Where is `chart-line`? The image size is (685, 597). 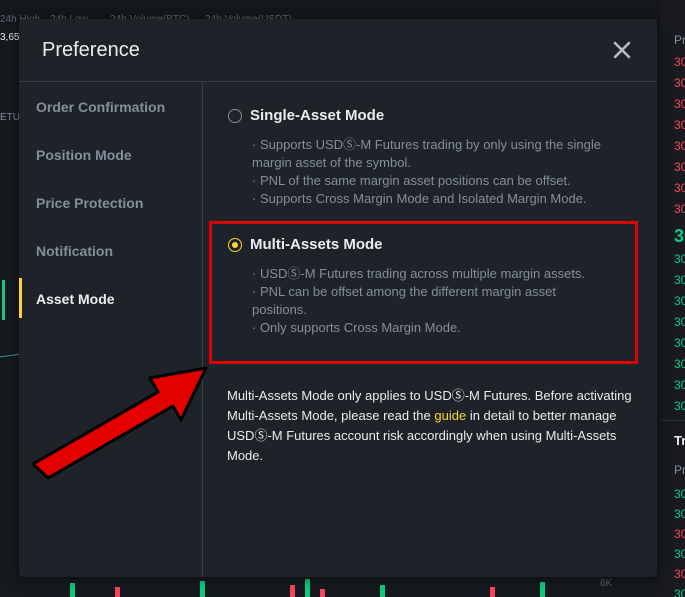
chart-line is located at coordinates (10, 355).